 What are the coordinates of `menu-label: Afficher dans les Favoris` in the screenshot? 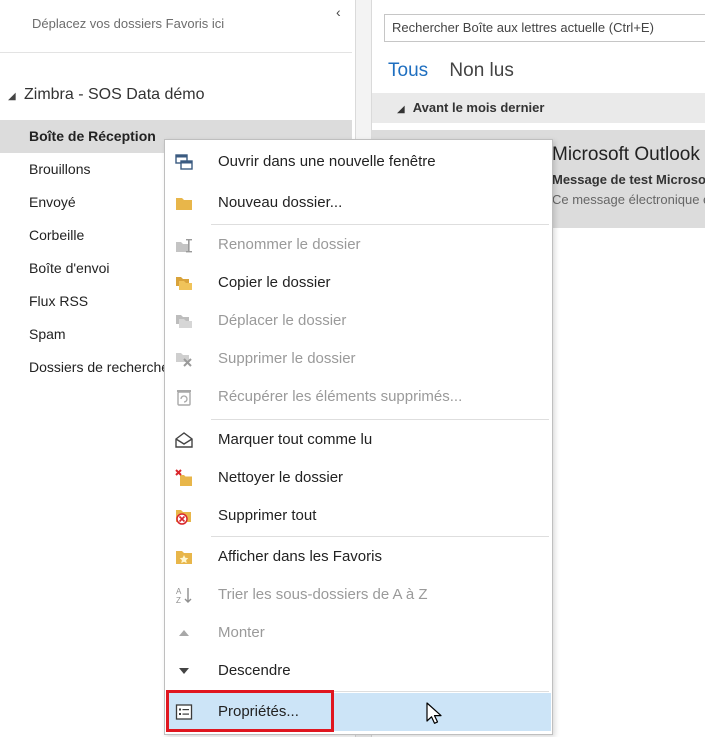 It's located at (300, 556).